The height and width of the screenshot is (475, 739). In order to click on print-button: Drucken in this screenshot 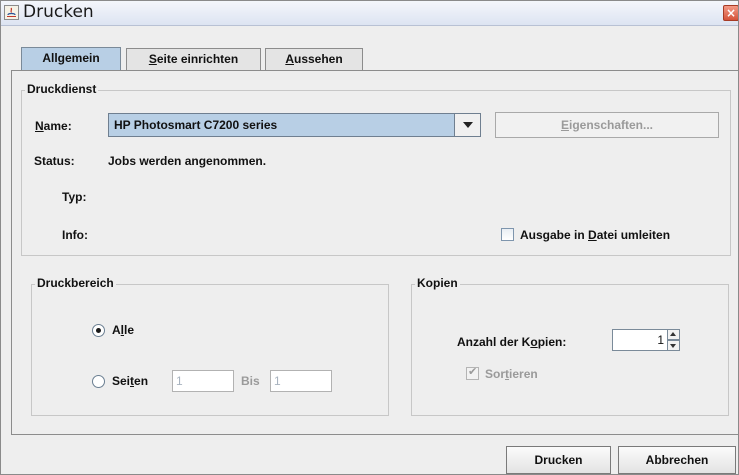, I will do `click(558, 460)`.